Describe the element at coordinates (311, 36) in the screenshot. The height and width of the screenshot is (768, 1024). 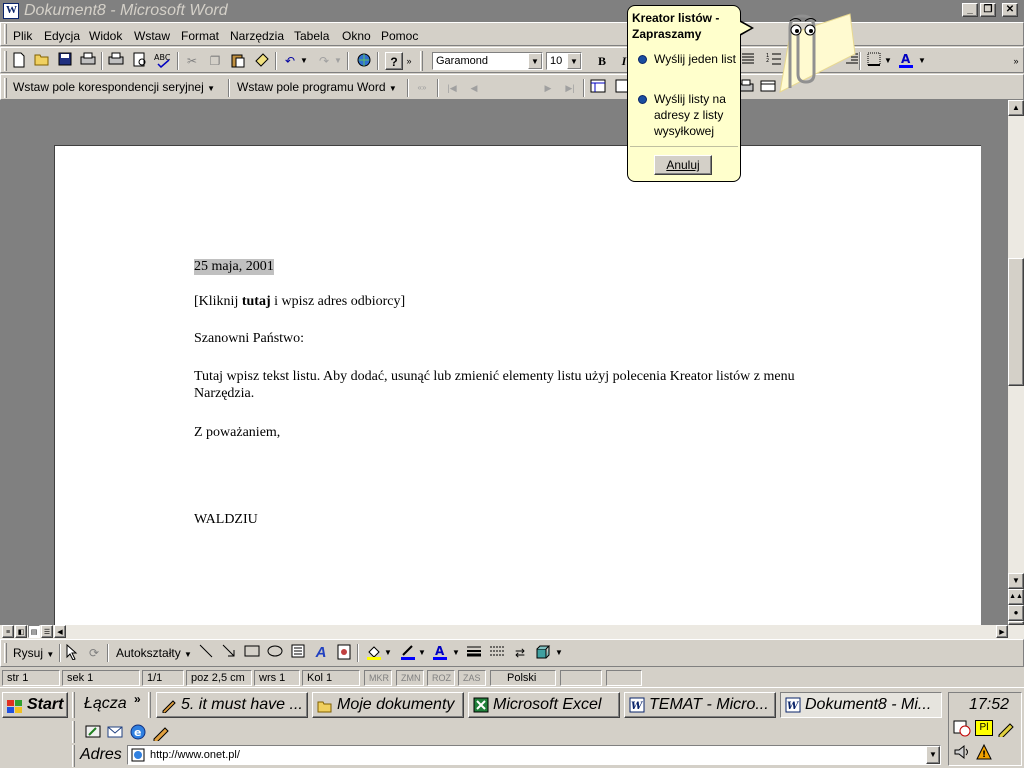
I see `menu-tabela: Tabela` at that location.